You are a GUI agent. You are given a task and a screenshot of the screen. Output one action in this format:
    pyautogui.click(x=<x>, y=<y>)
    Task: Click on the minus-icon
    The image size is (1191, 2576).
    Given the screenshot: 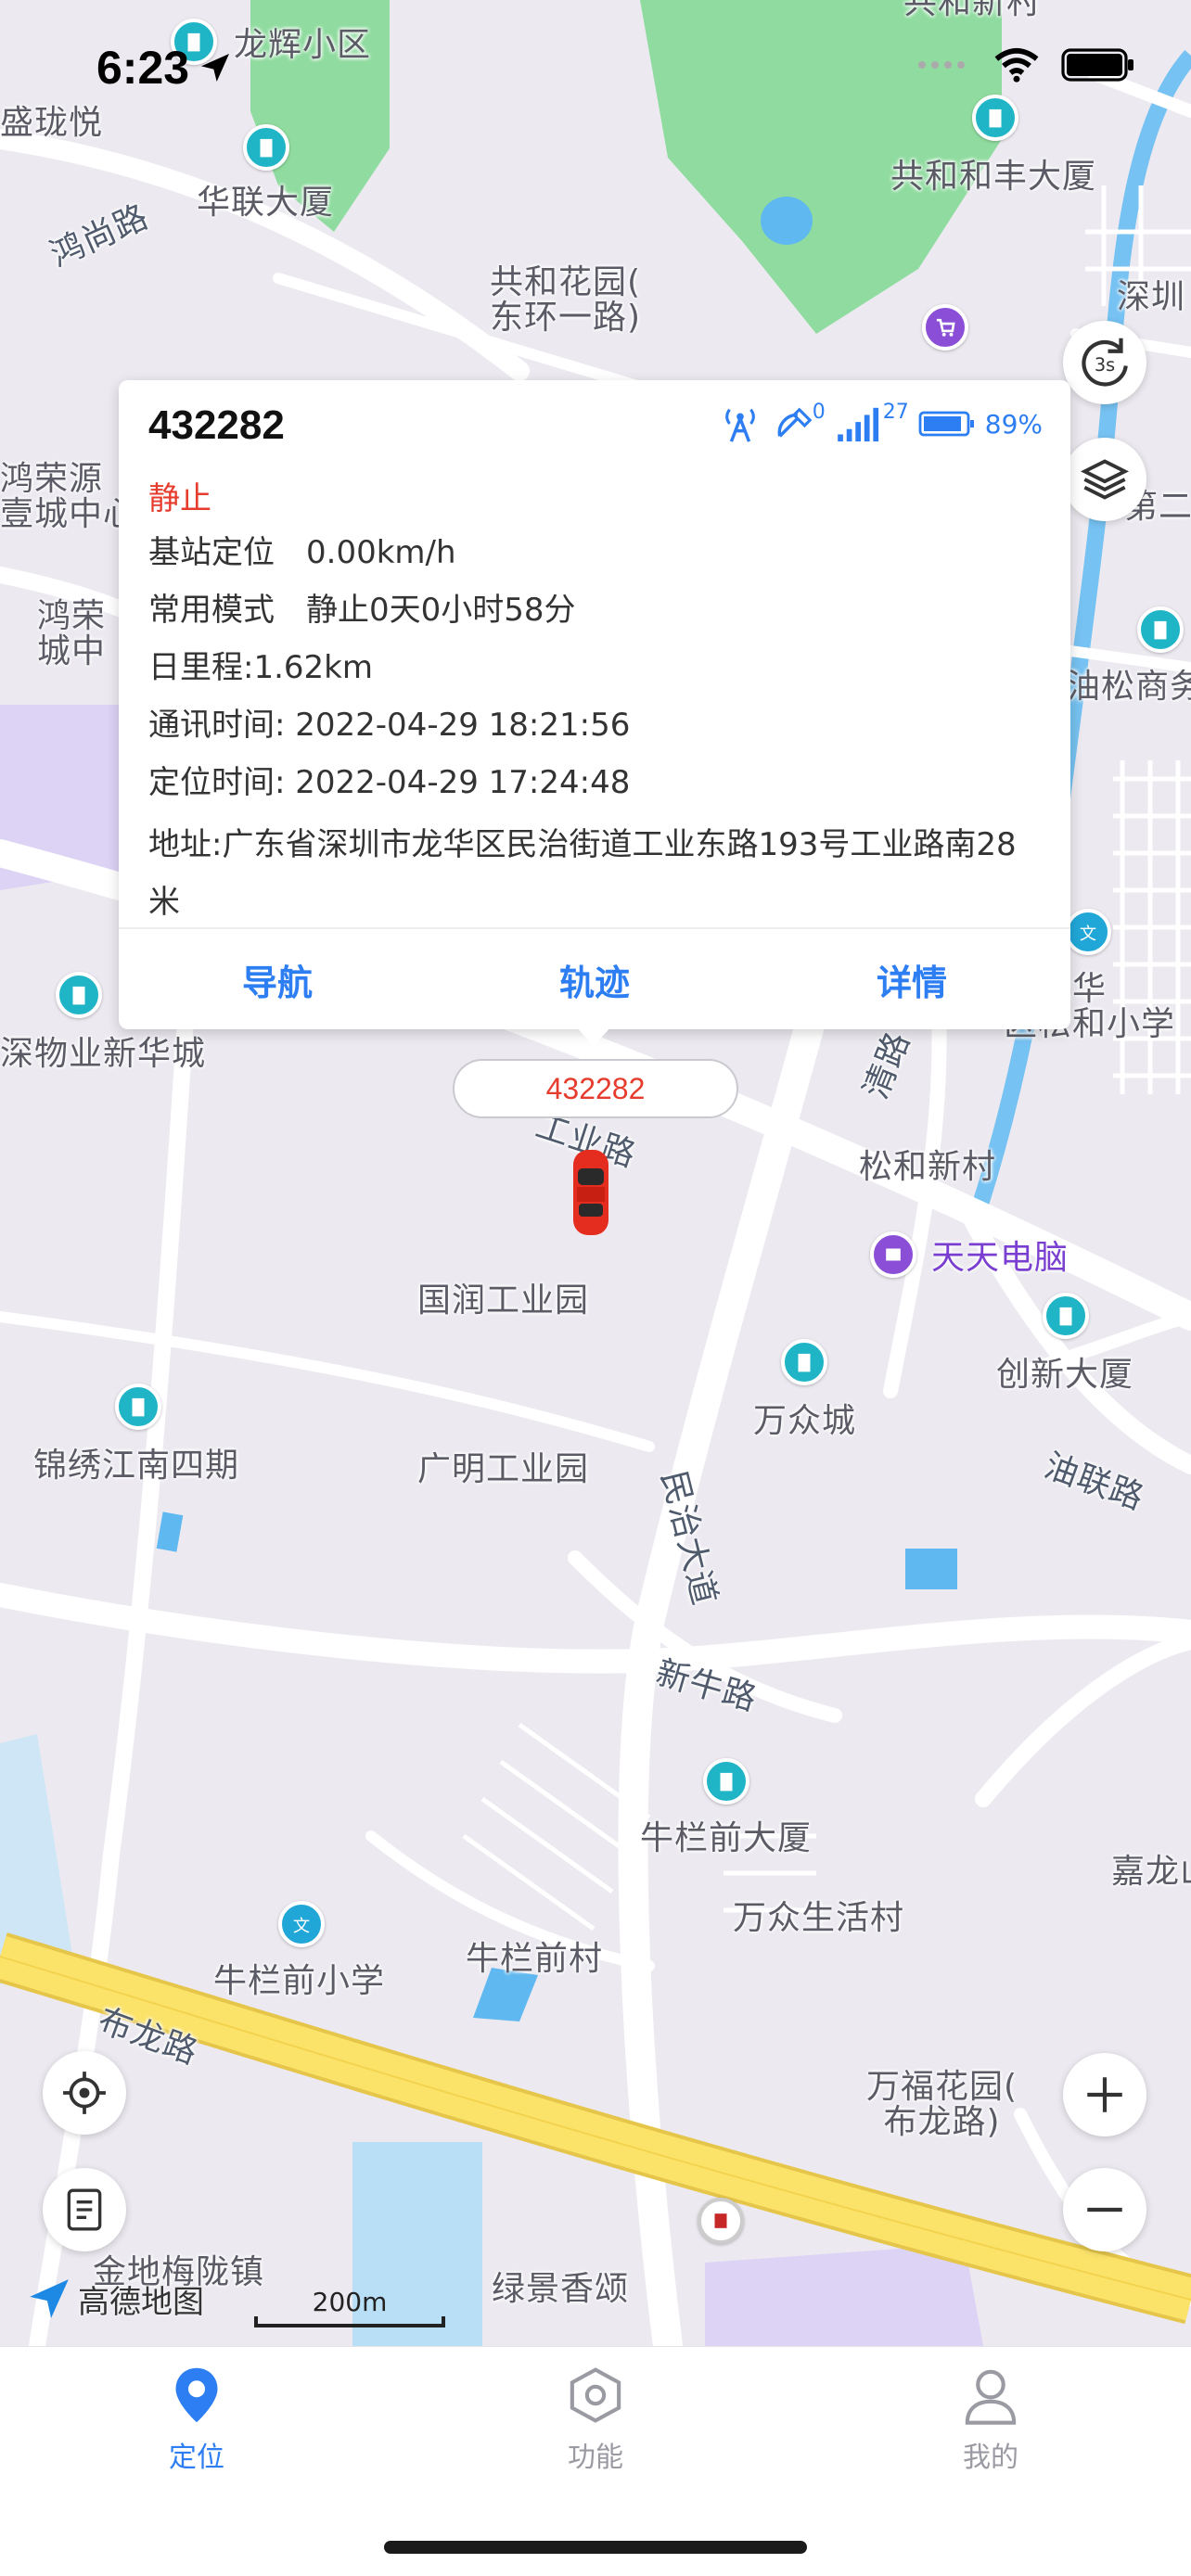 What is the action you would take?
    pyautogui.click(x=1104, y=2210)
    